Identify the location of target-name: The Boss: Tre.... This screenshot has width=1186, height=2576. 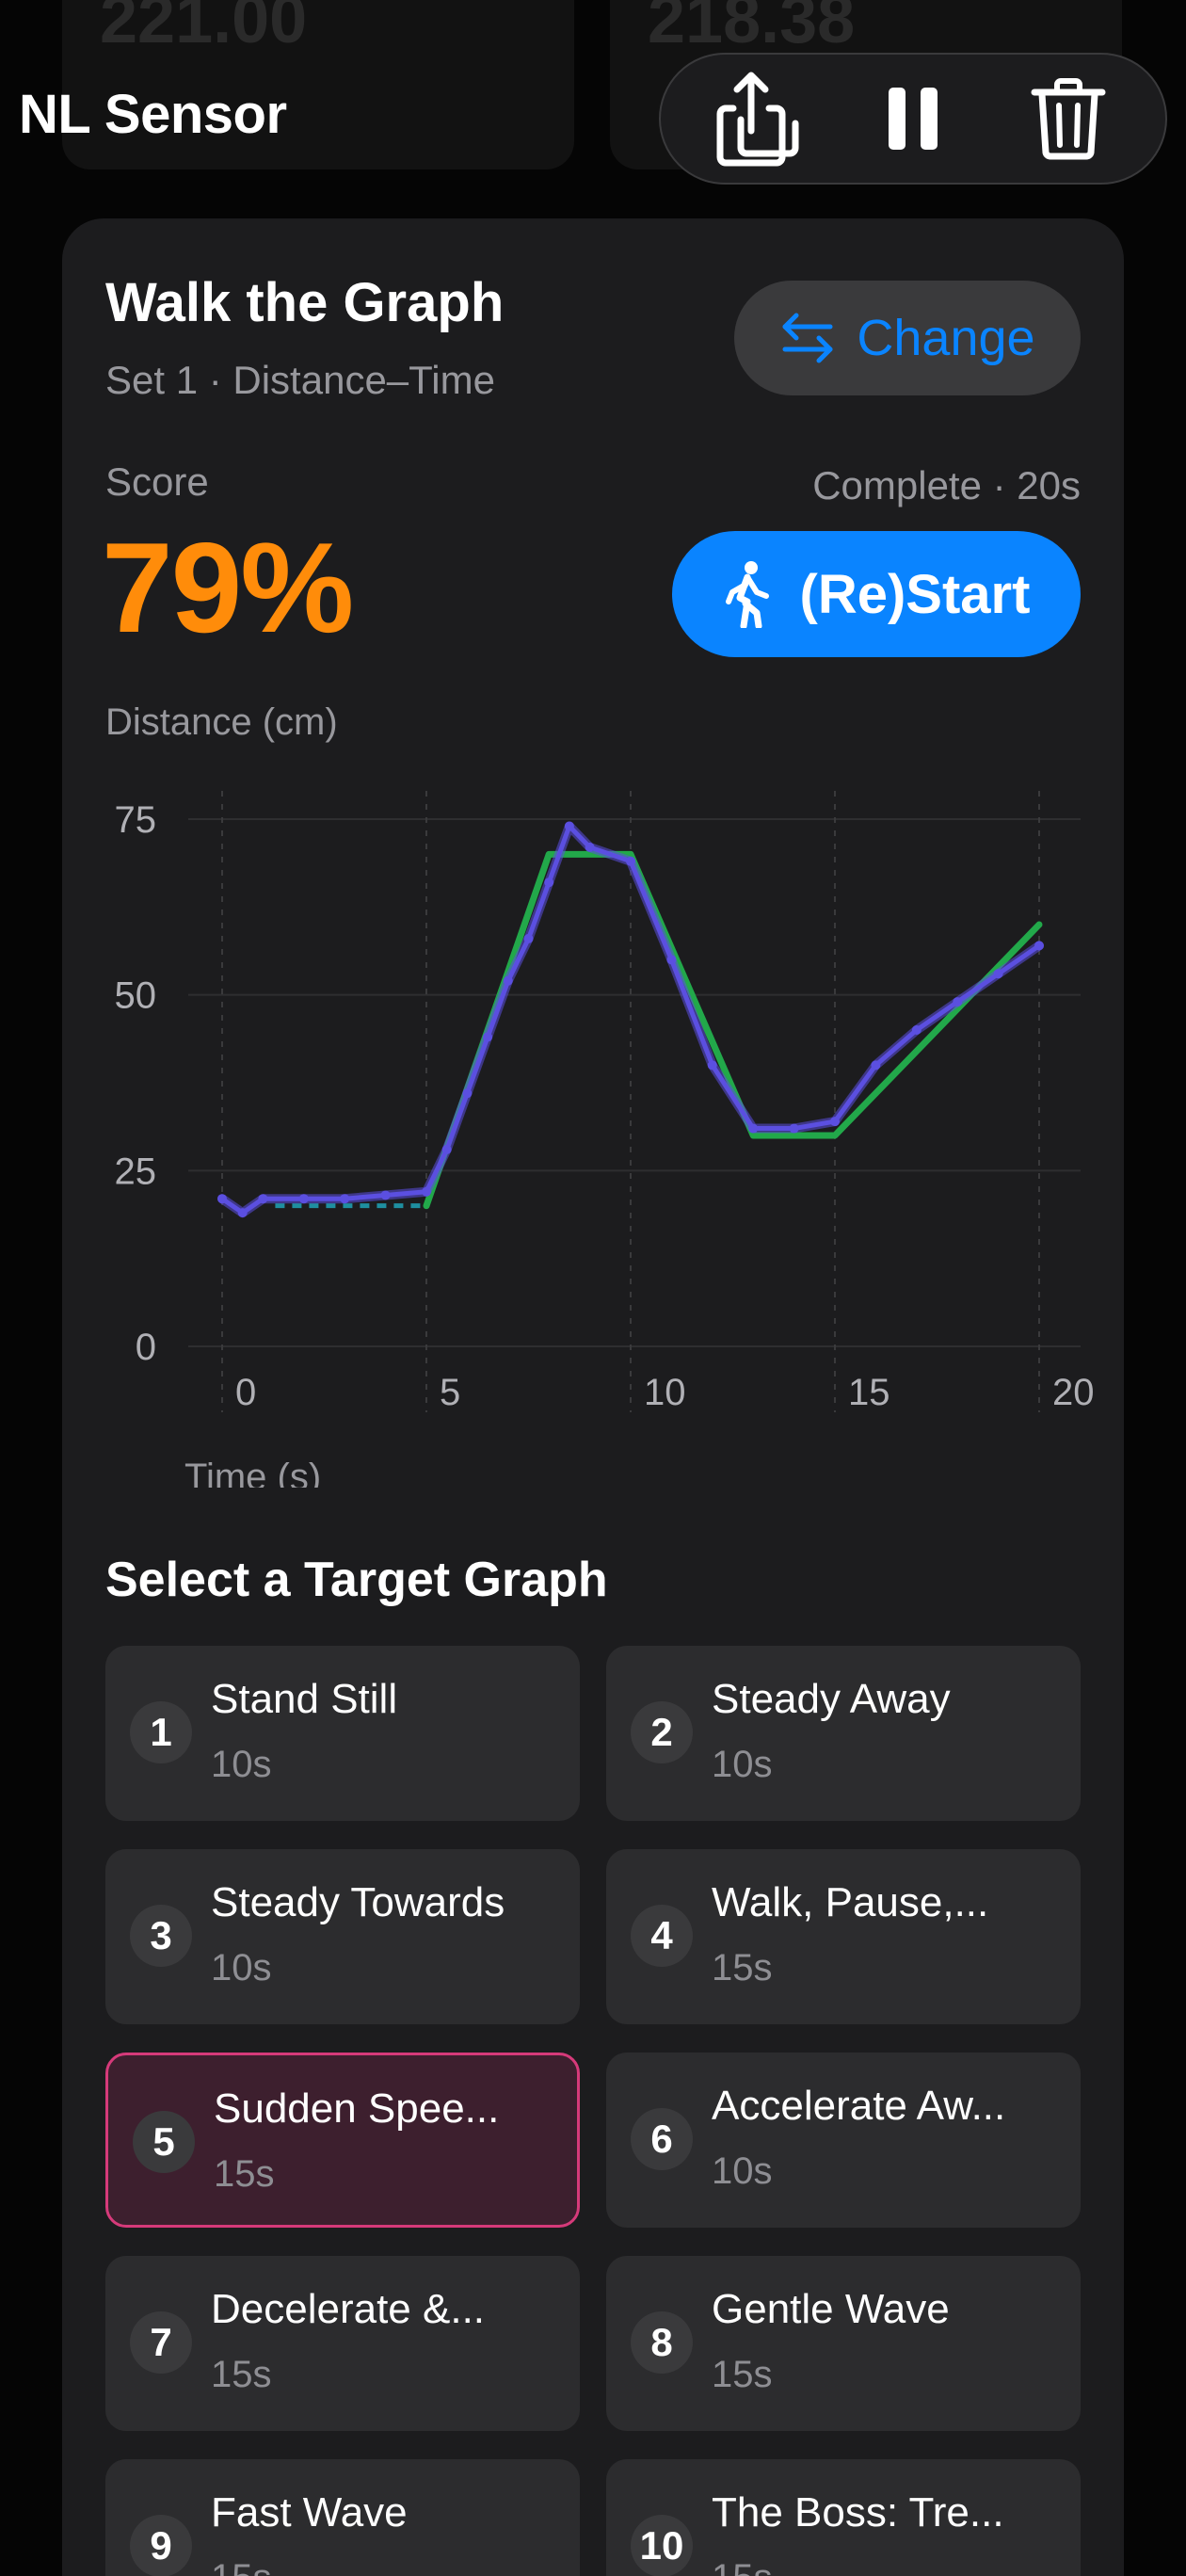
(858, 2512).